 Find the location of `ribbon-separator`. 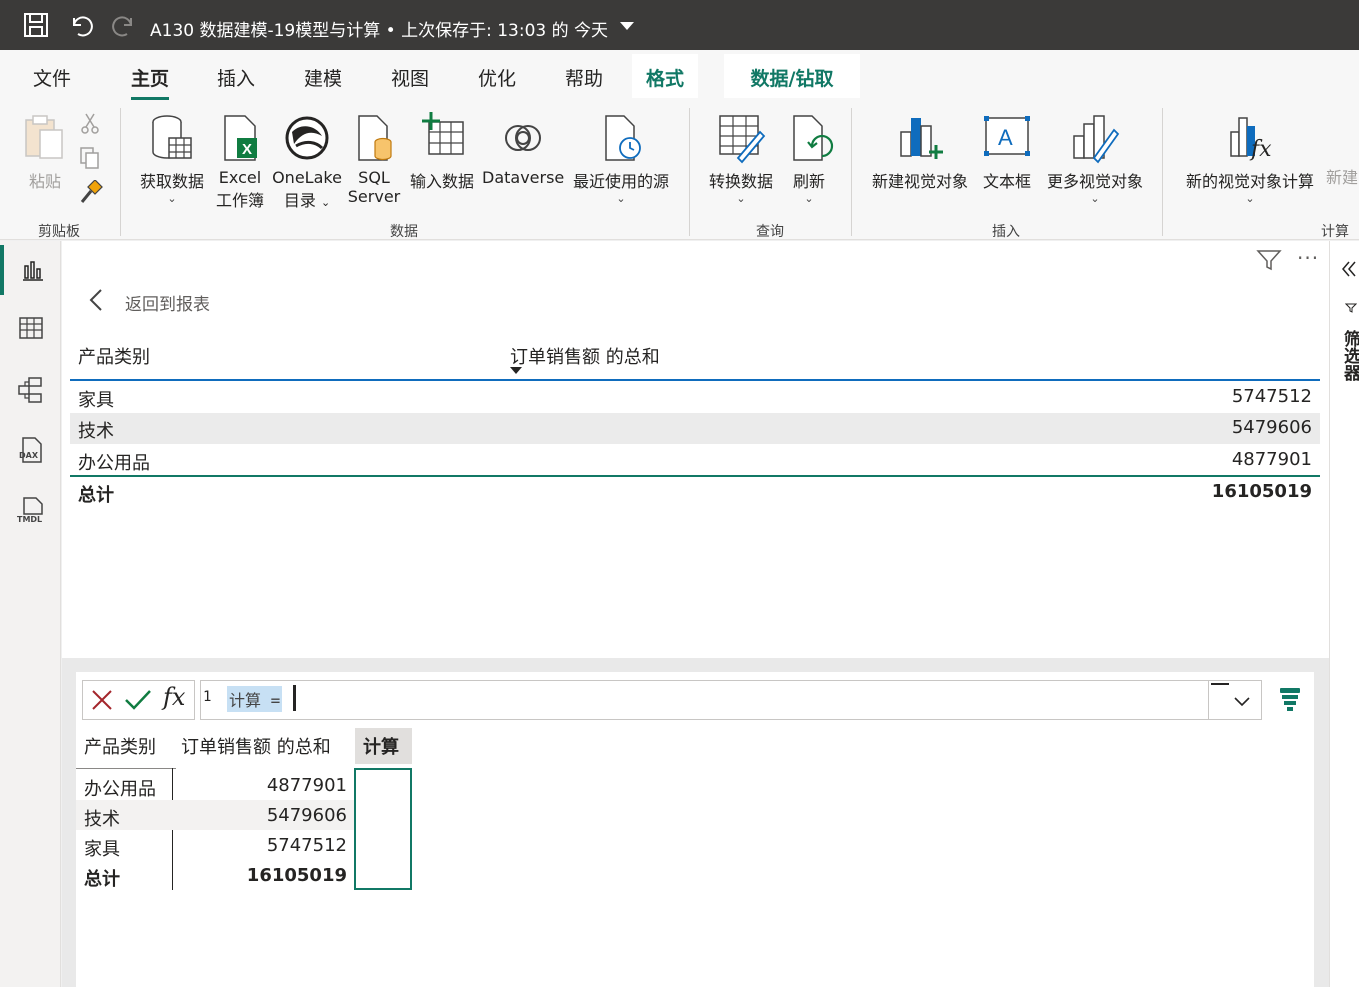

ribbon-separator is located at coordinates (851, 172).